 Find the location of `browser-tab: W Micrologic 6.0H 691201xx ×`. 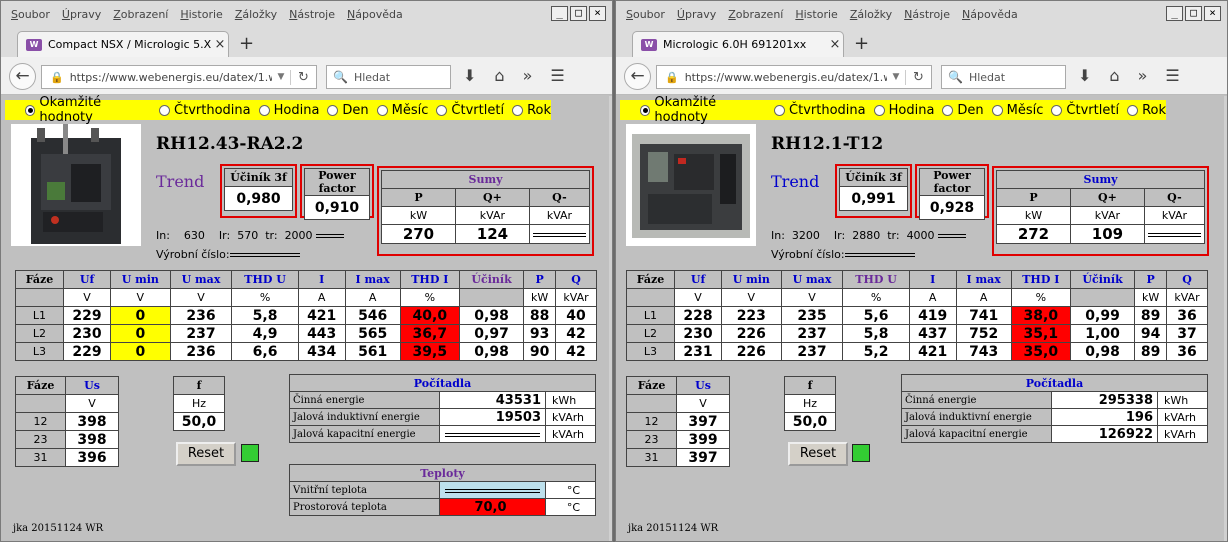

browser-tab: W Micrologic 6.0H 691201xx × is located at coordinates (738, 44).